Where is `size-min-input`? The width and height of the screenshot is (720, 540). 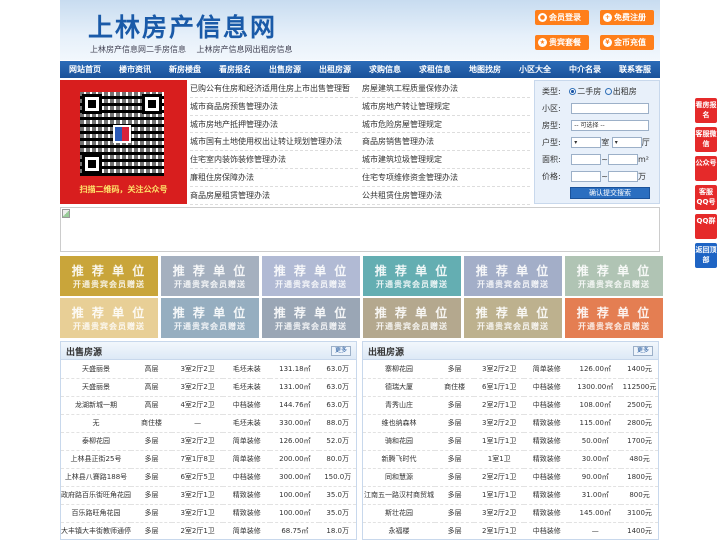 size-min-input is located at coordinates (586, 159).